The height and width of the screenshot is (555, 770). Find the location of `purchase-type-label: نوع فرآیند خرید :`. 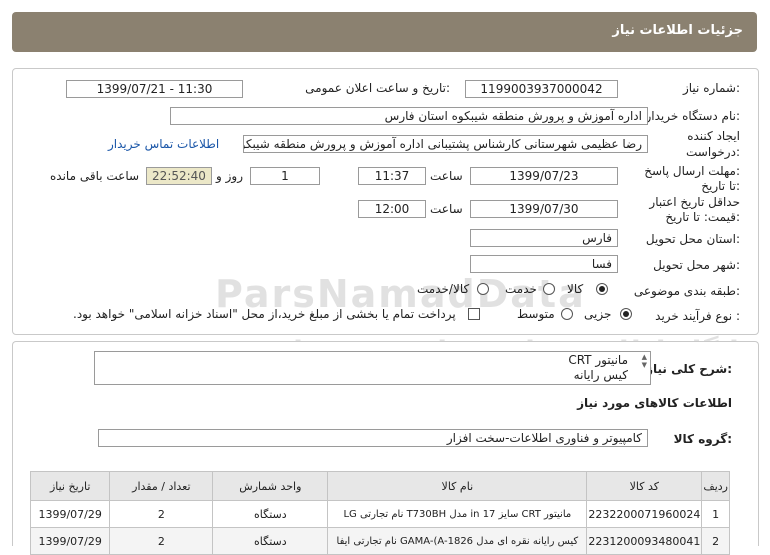

purchase-type-label: نوع فرآیند خرید : is located at coordinates (697, 316).